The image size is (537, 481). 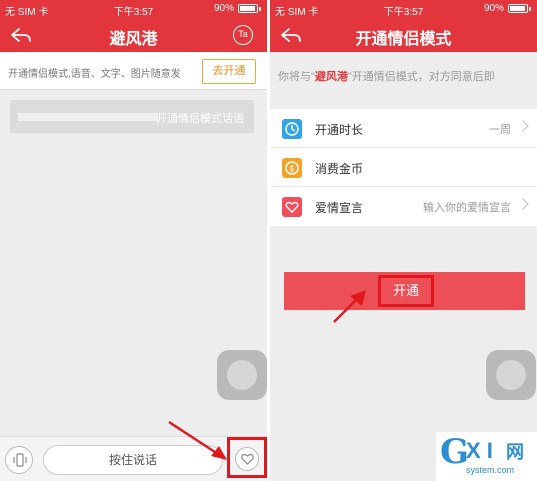 I want to click on promo-banner: 开通情侣模式,语音、文字、图片随意发 去开通, so click(x=133, y=71).